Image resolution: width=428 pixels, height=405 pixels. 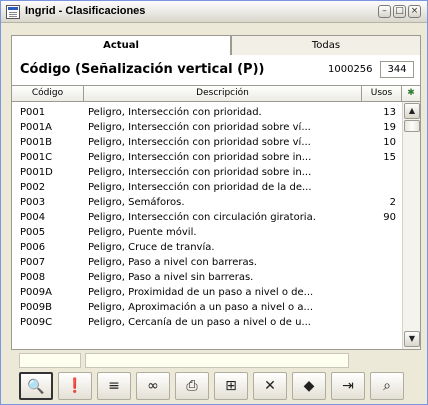 What do you see at coordinates (397, 69) in the screenshot?
I see `classification-count: 344` at bounding box center [397, 69].